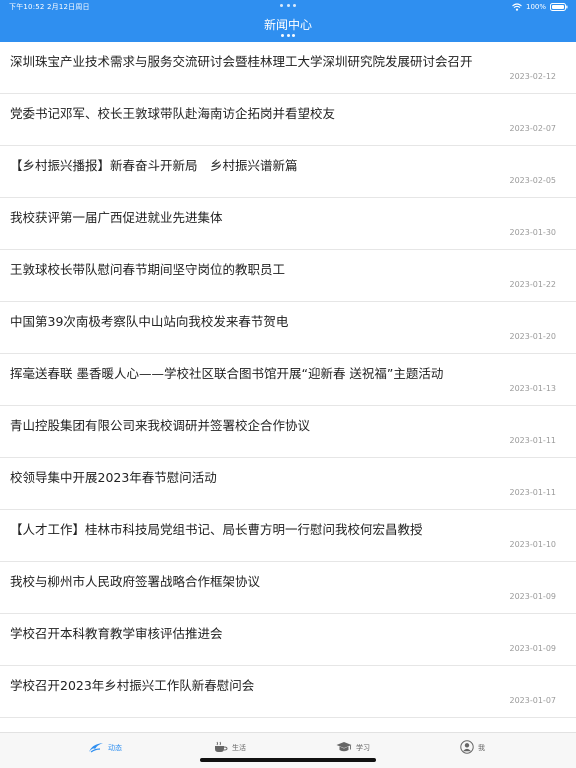  What do you see at coordinates (49, 7) in the screenshot?
I see `status-time: 下午10:52 2月12日周日` at bounding box center [49, 7].